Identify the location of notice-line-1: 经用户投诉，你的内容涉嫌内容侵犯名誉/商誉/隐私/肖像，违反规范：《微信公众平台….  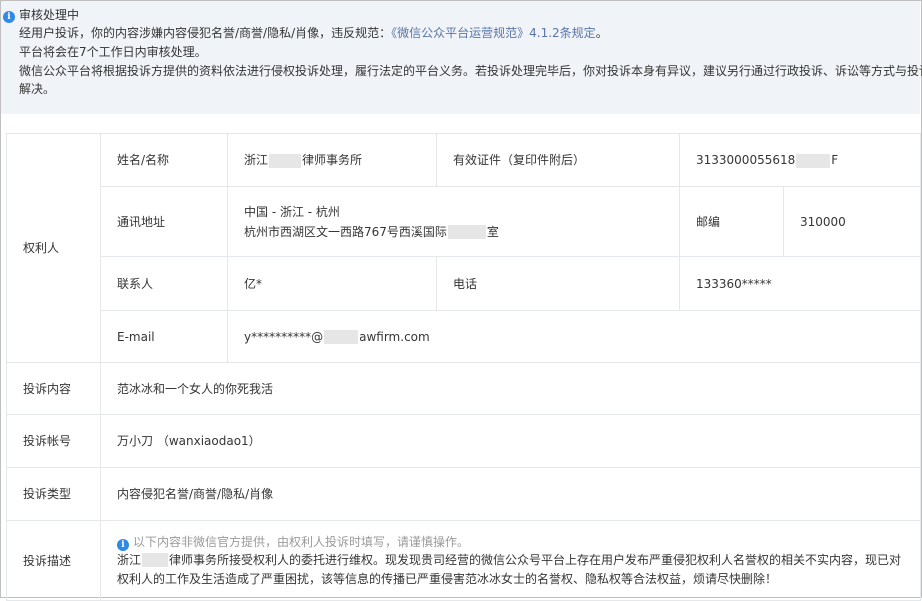
(313, 33).